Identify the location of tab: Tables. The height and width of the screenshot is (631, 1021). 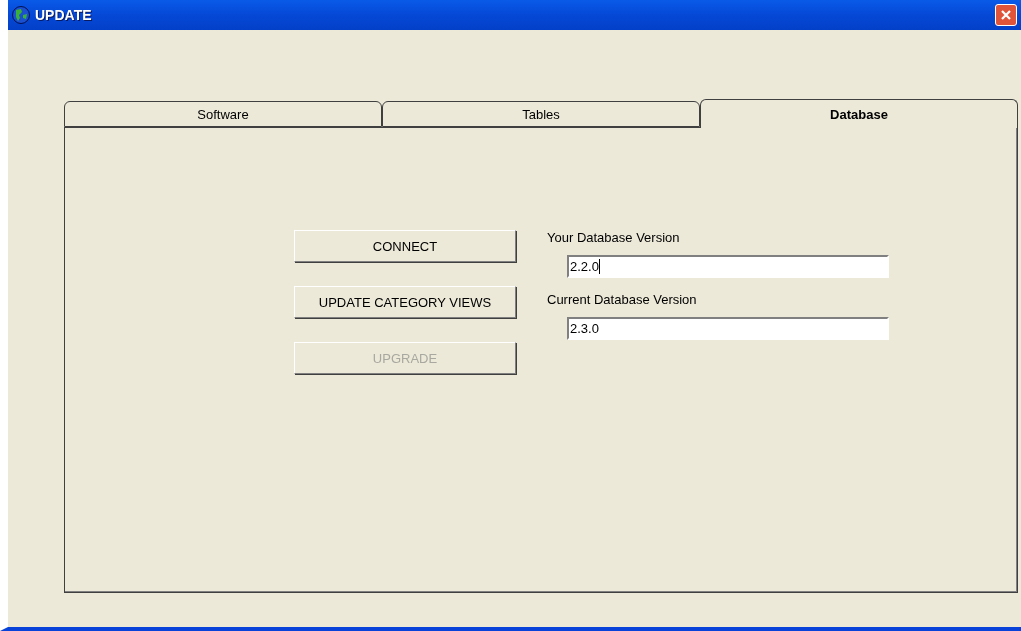
(541, 114).